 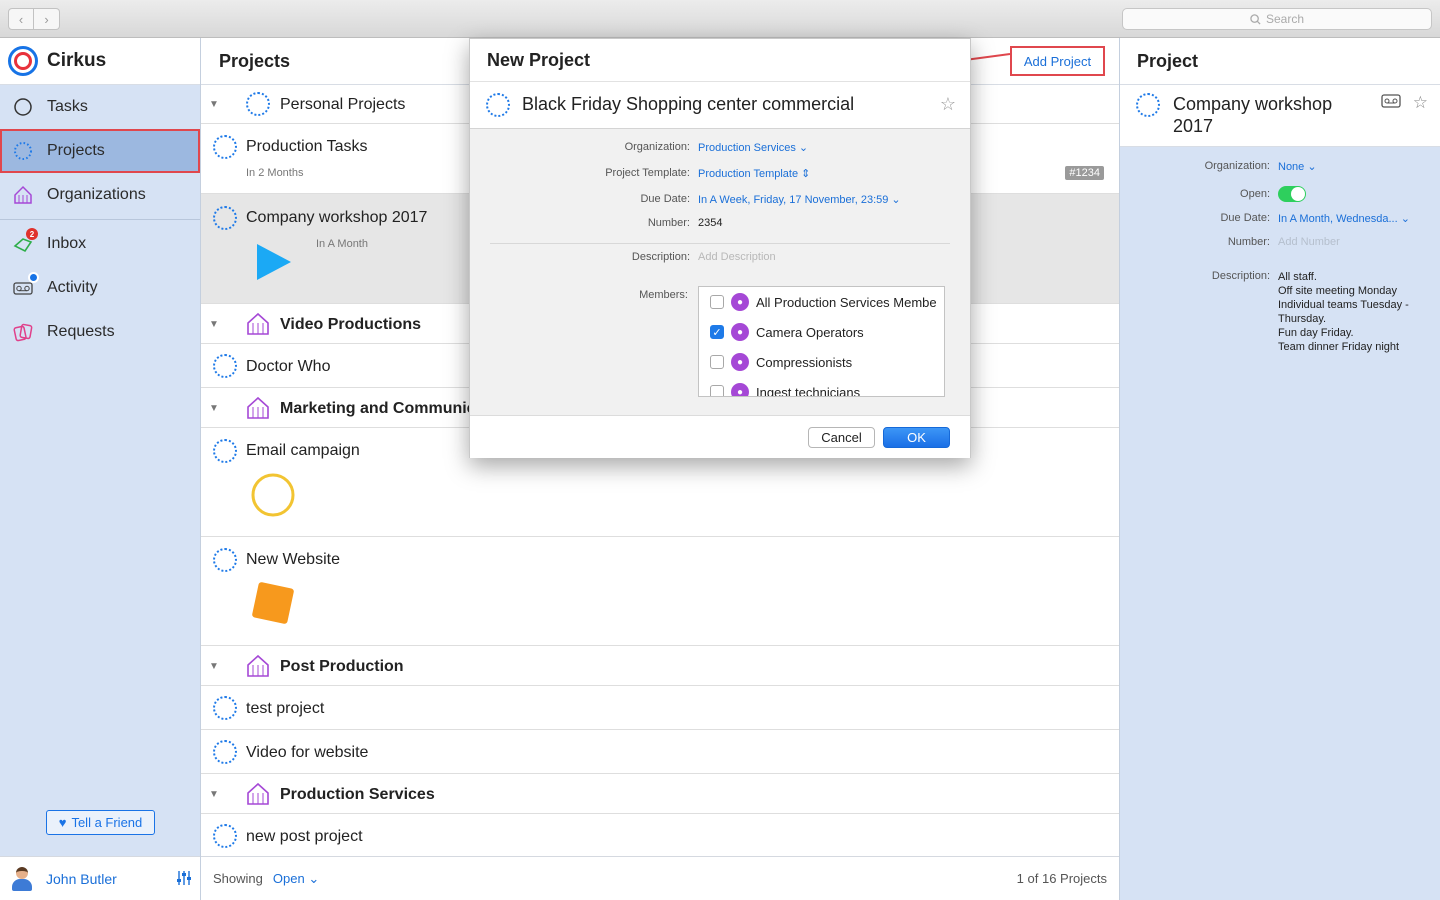 What do you see at coordinates (1316, 333) in the screenshot?
I see `description-line: Fun day Friday.` at bounding box center [1316, 333].